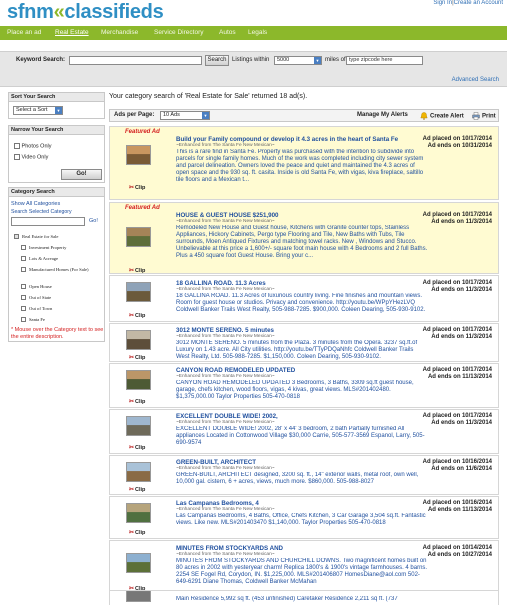 This screenshot has height=605, width=507. What do you see at coordinates (119, 32) in the screenshot?
I see `nav-merchandise: Merchandise` at bounding box center [119, 32].